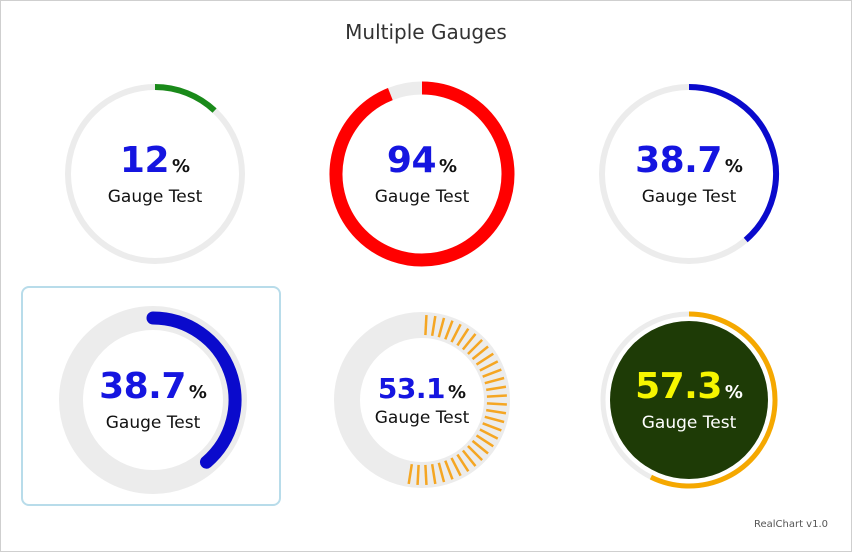 The width and height of the screenshot is (852, 552). I want to click on gauge-value: 53.1%, so click(422, 388).